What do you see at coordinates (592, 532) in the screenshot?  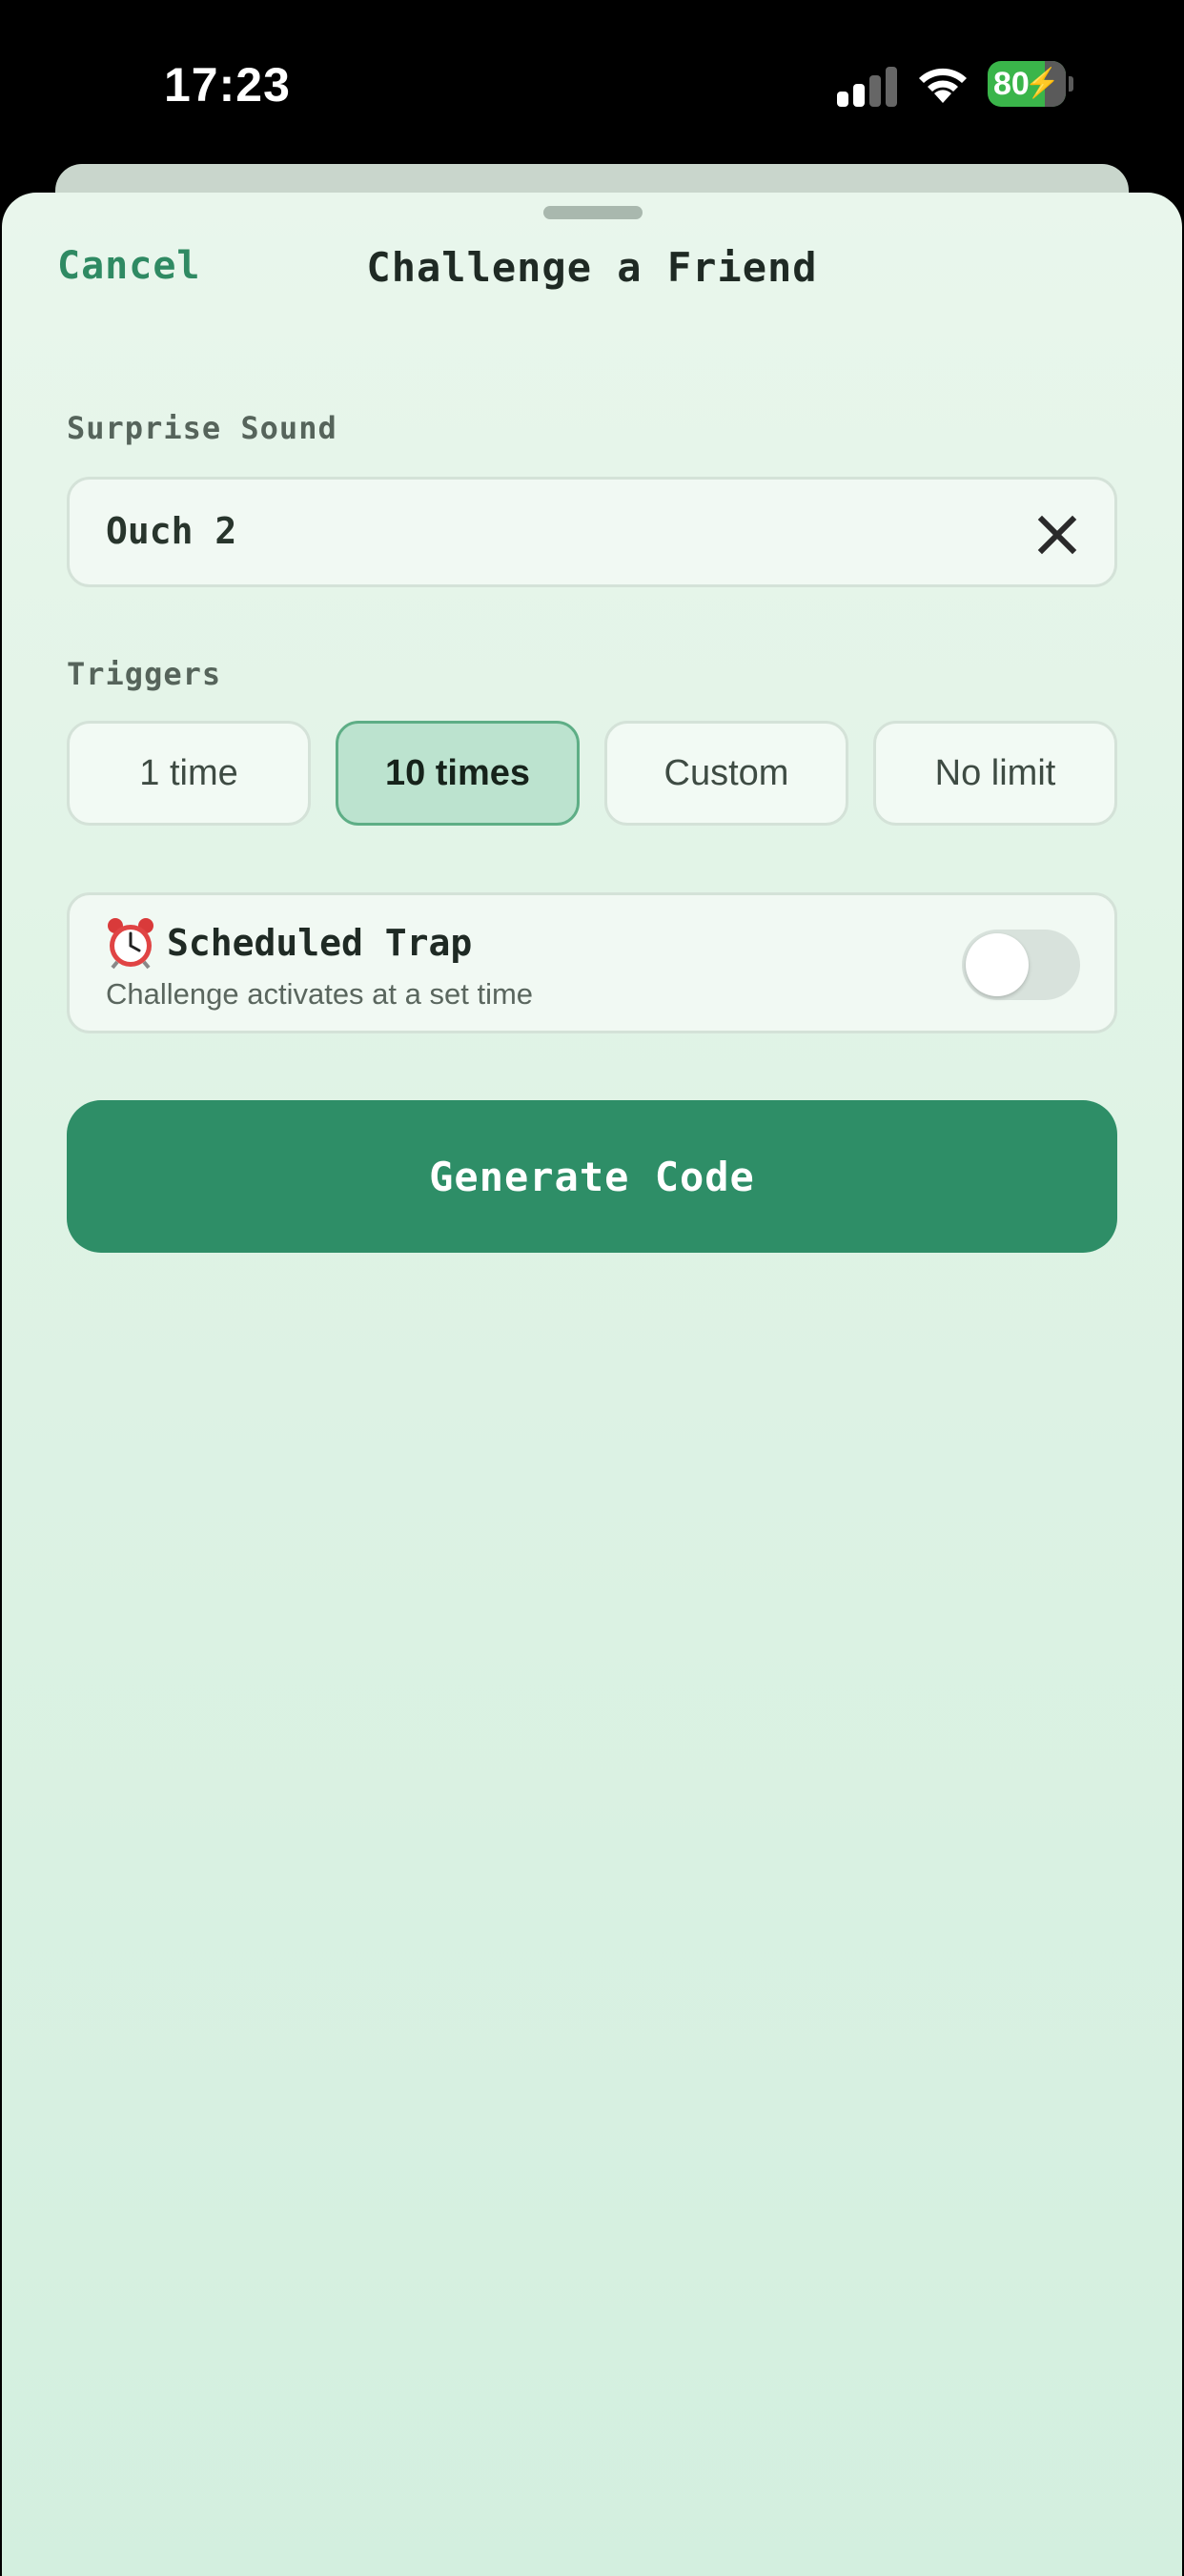 I see `surprise-sound-field: Ouch 2` at bounding box center [592, 532].